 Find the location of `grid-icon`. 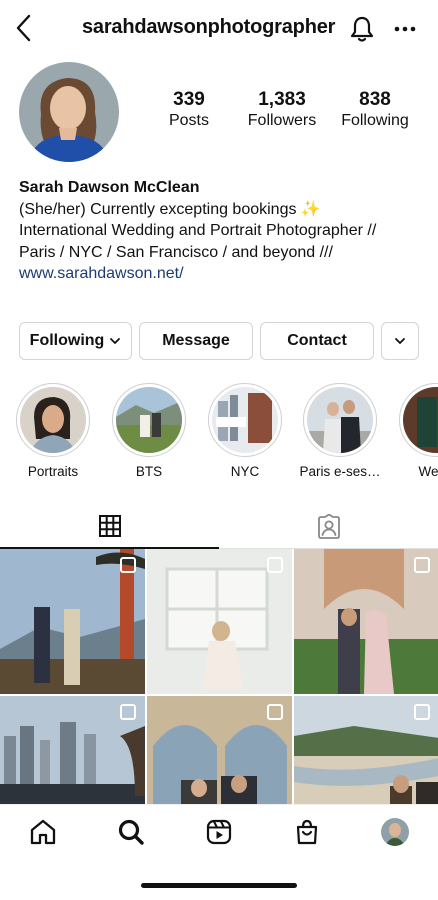

grid-icon is located at coordinates (109, 526).